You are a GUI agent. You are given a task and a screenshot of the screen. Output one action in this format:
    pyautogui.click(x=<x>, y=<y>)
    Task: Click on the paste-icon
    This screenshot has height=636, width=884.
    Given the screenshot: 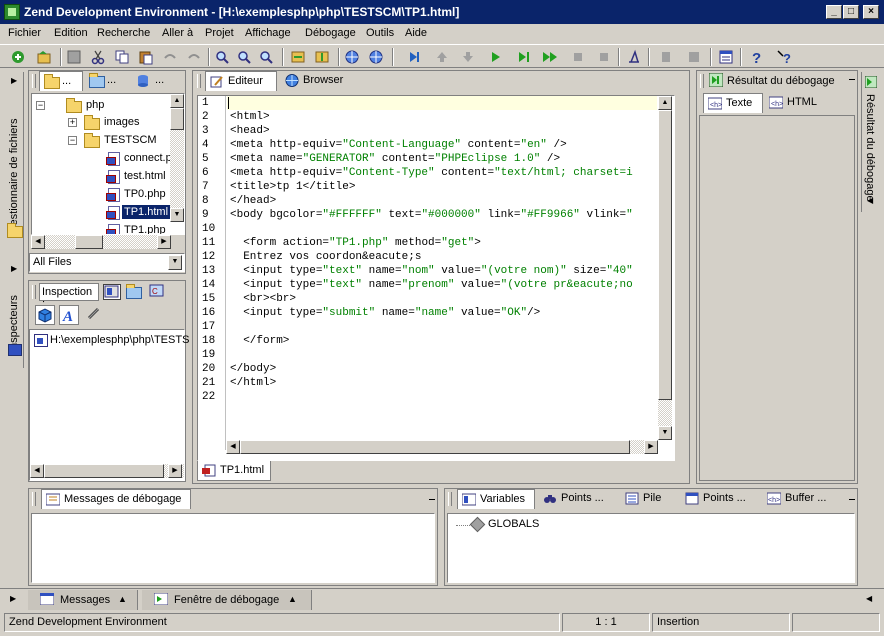 What is the action you would take?
    pyautogui.click(x=146, y=57)
    